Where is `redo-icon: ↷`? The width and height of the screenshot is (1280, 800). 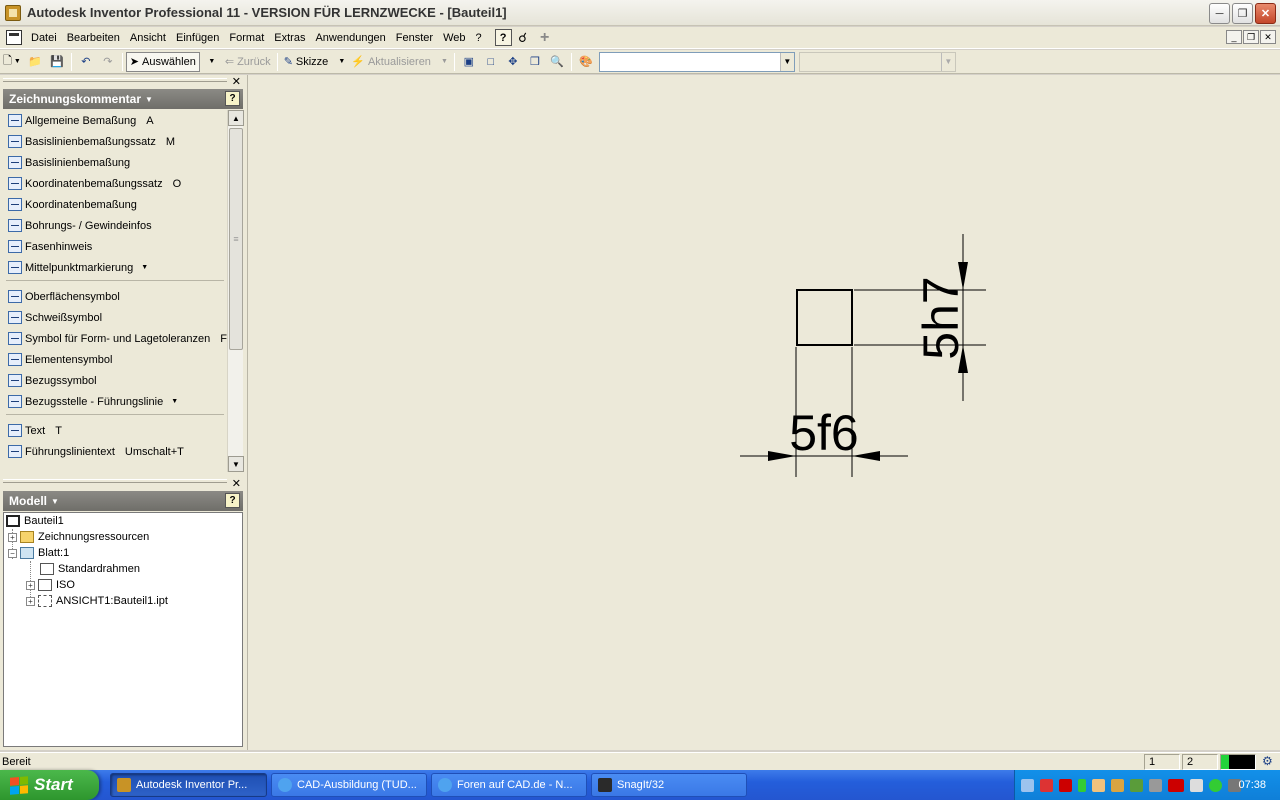 redo-icon: ↷ is located at coordinates (108, 62).